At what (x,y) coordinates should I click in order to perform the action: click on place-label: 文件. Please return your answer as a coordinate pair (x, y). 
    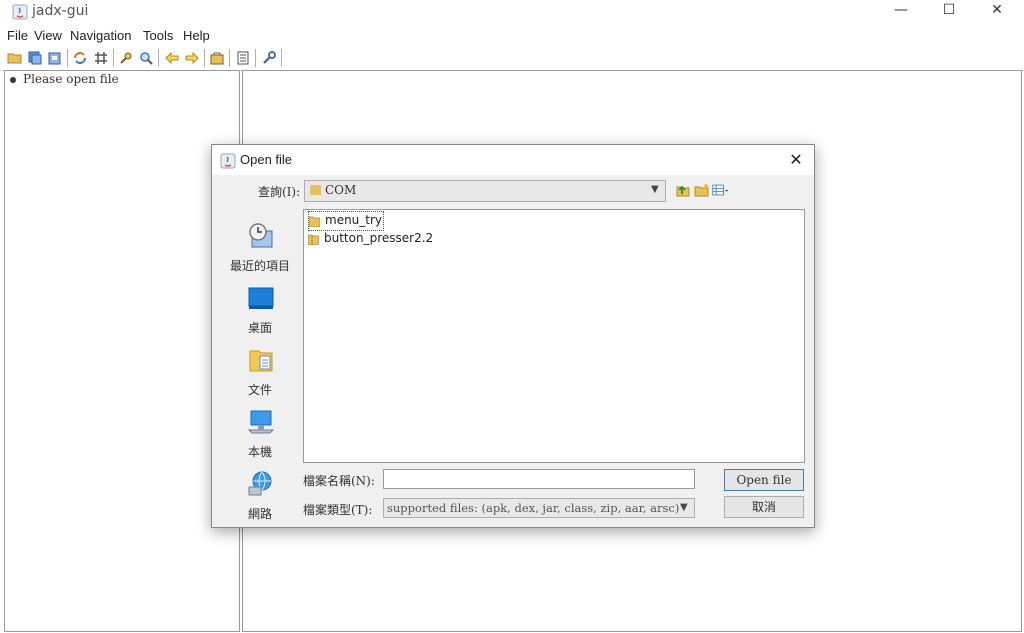
    Looking at the image, I should click on (259, 390).